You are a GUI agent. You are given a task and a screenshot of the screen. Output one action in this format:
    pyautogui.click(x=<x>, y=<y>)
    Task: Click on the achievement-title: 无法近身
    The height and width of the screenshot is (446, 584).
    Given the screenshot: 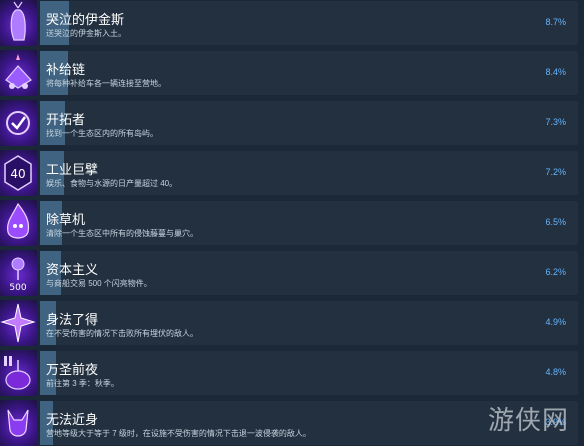 What is the action you would take?
    pyautogui.click(x=72, y=419)
    